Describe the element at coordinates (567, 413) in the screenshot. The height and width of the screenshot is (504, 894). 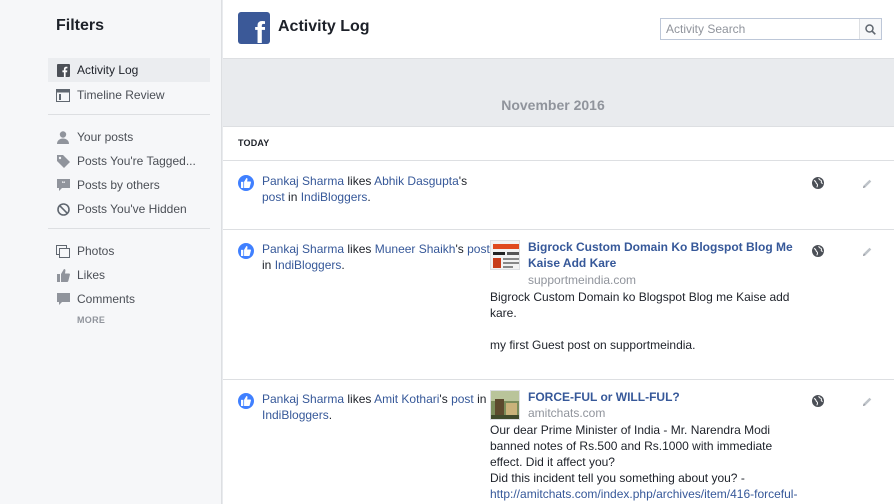
I see `link-domain: amitchats.com` at that location.